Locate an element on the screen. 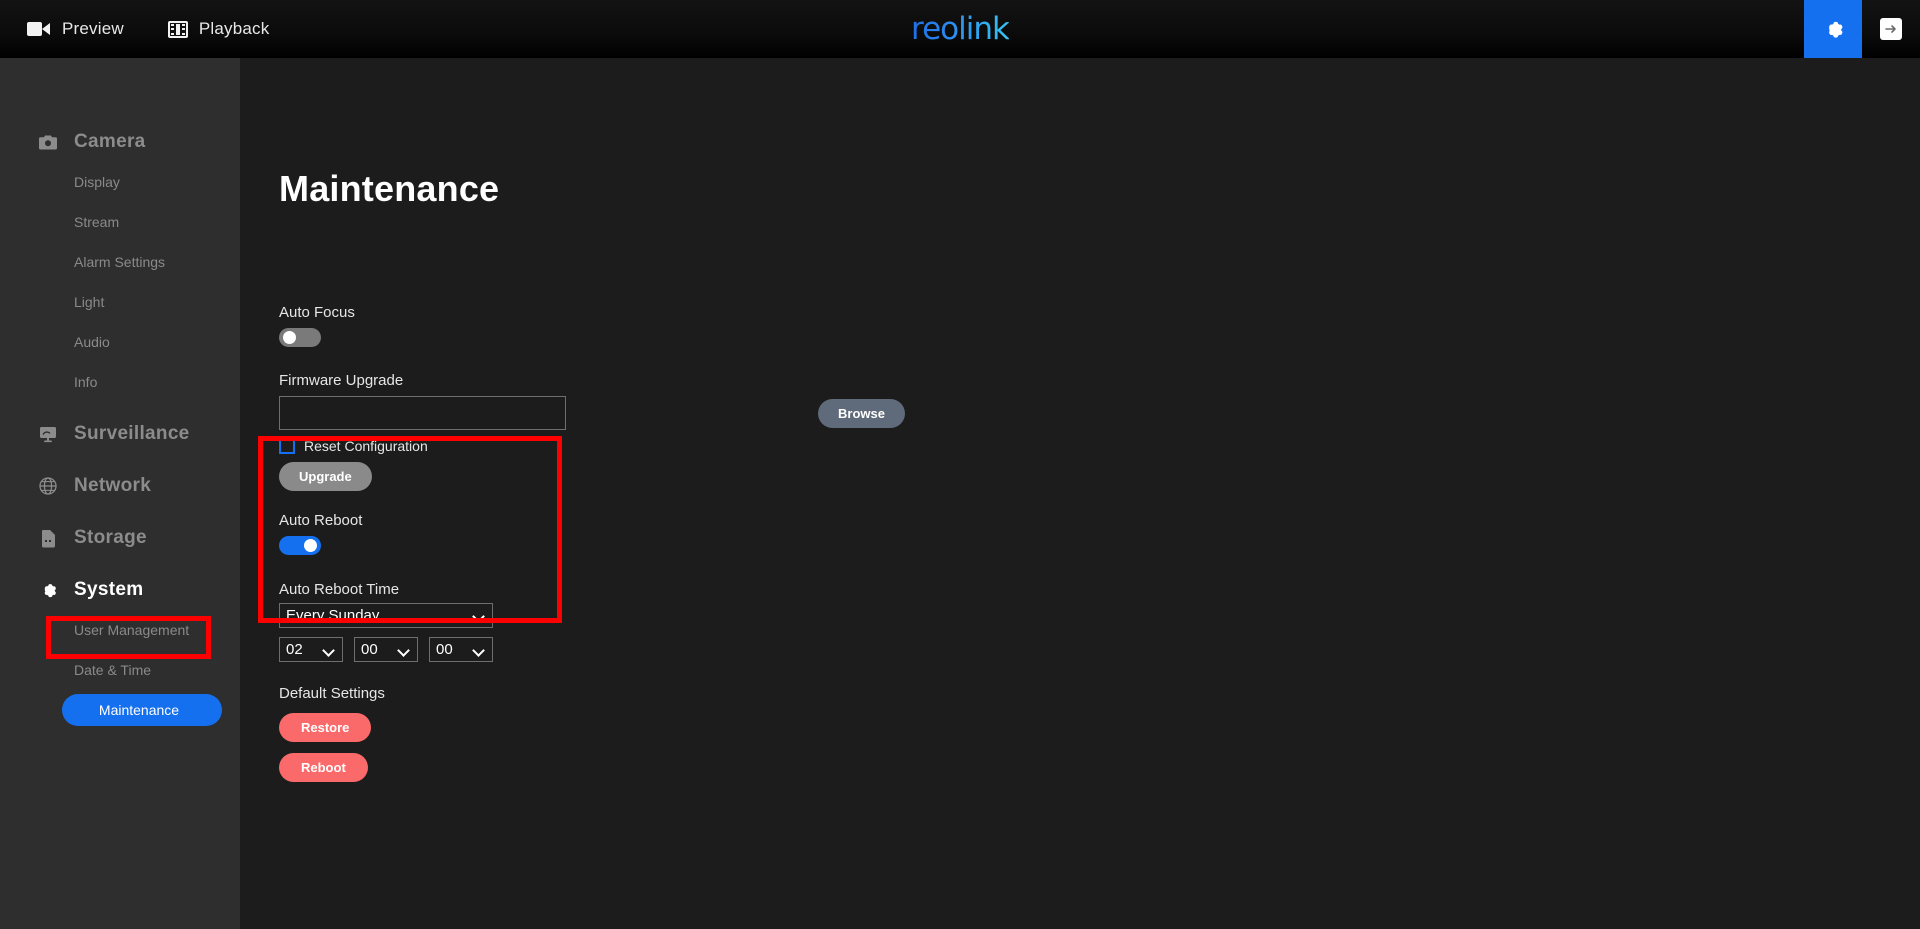 Image resolution: width=1920 pixels, height=929 pixels. firmware-file-input is located at coordinates (422, 413).